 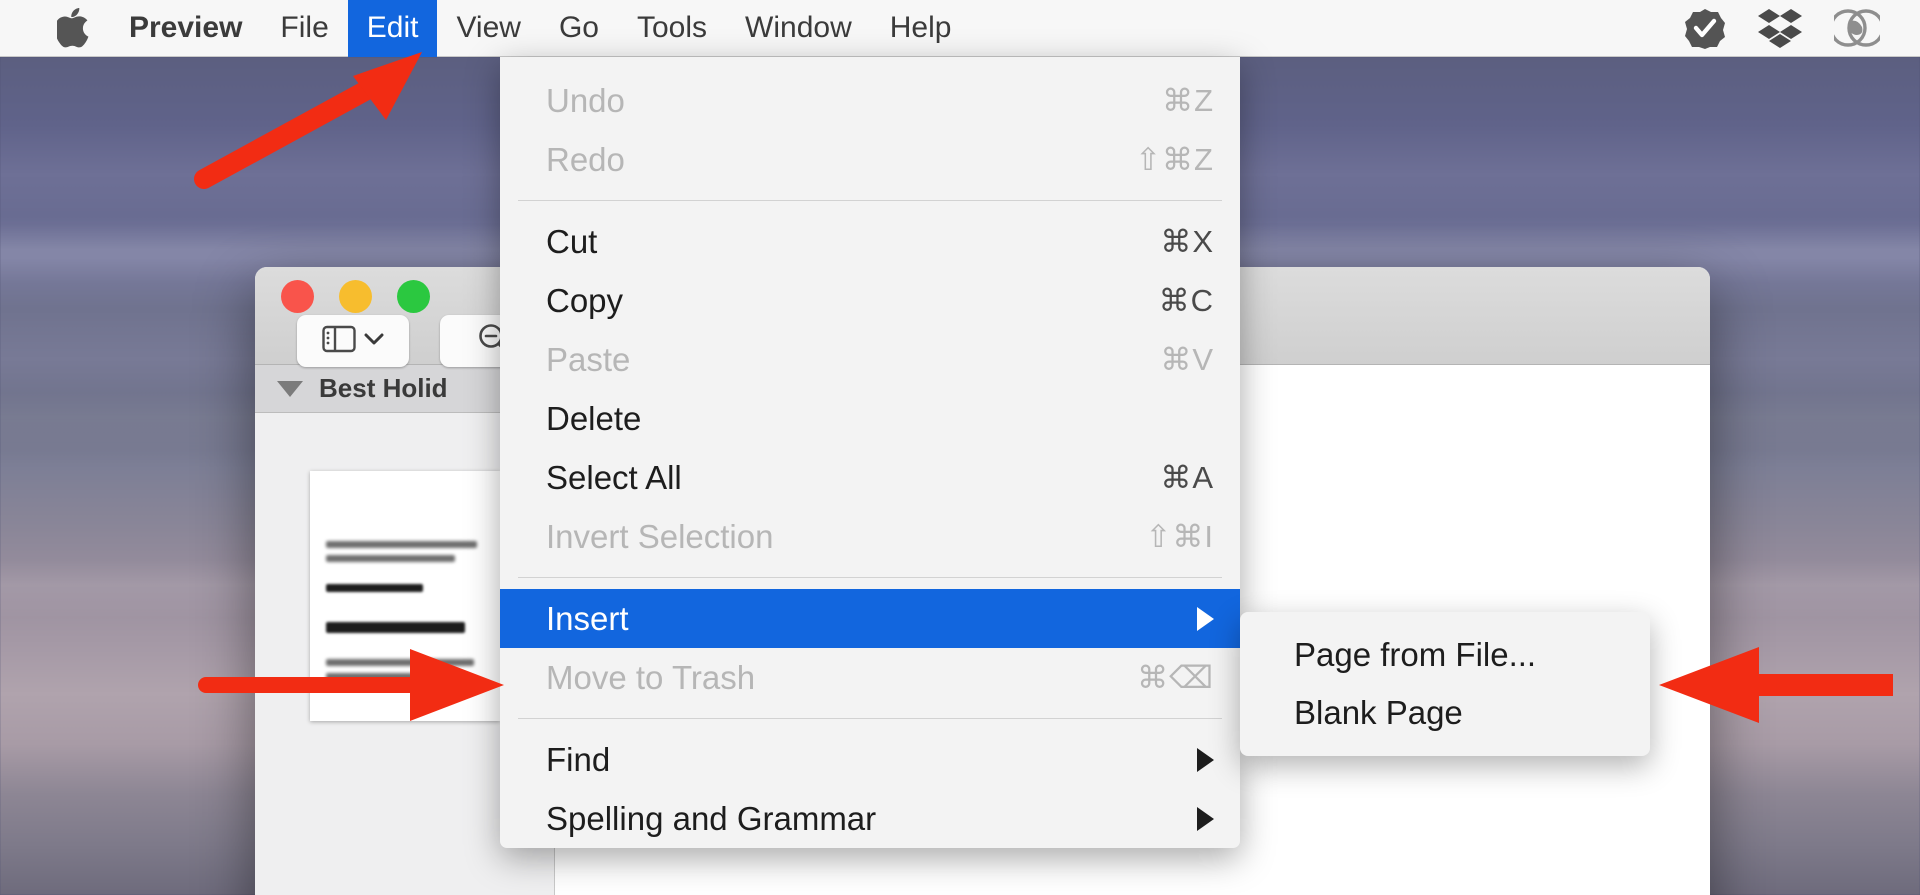 I want to click on menu-item-label: Spelling and Grammar, so click(x=711, y=818).